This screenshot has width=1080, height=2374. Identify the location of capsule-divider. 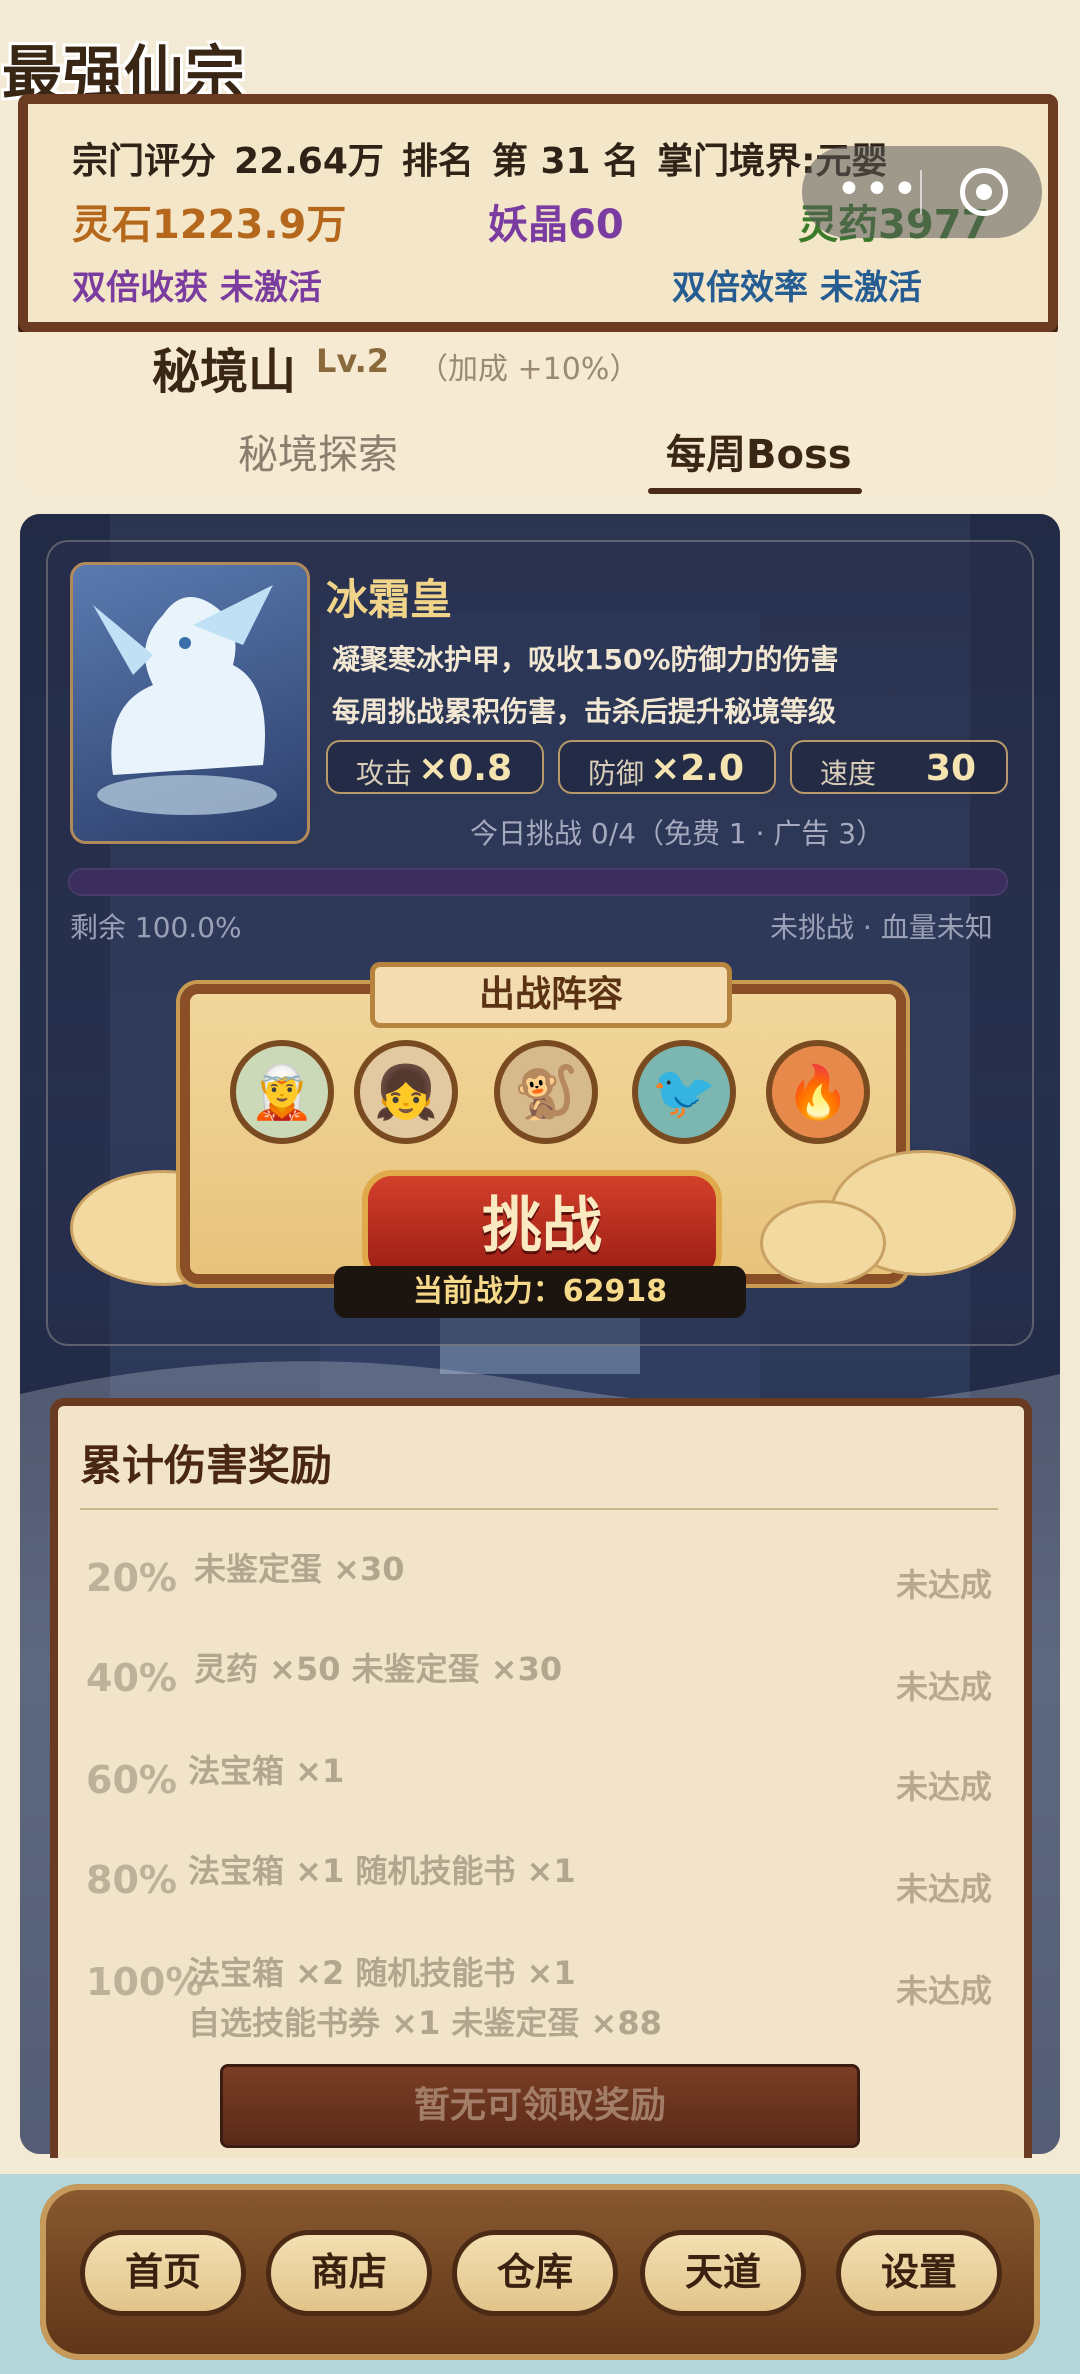
(921, 192).